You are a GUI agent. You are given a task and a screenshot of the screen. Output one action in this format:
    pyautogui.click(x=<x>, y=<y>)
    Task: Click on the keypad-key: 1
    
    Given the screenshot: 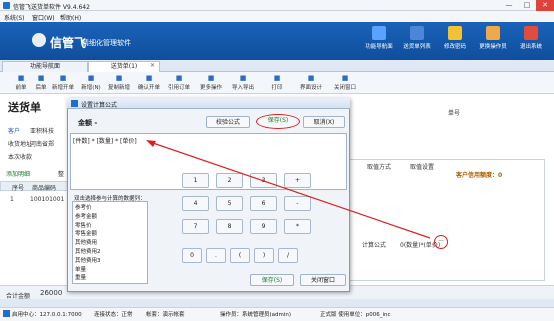 What is the action you would take?
    pyautogui.click(x=195, y=180)
    